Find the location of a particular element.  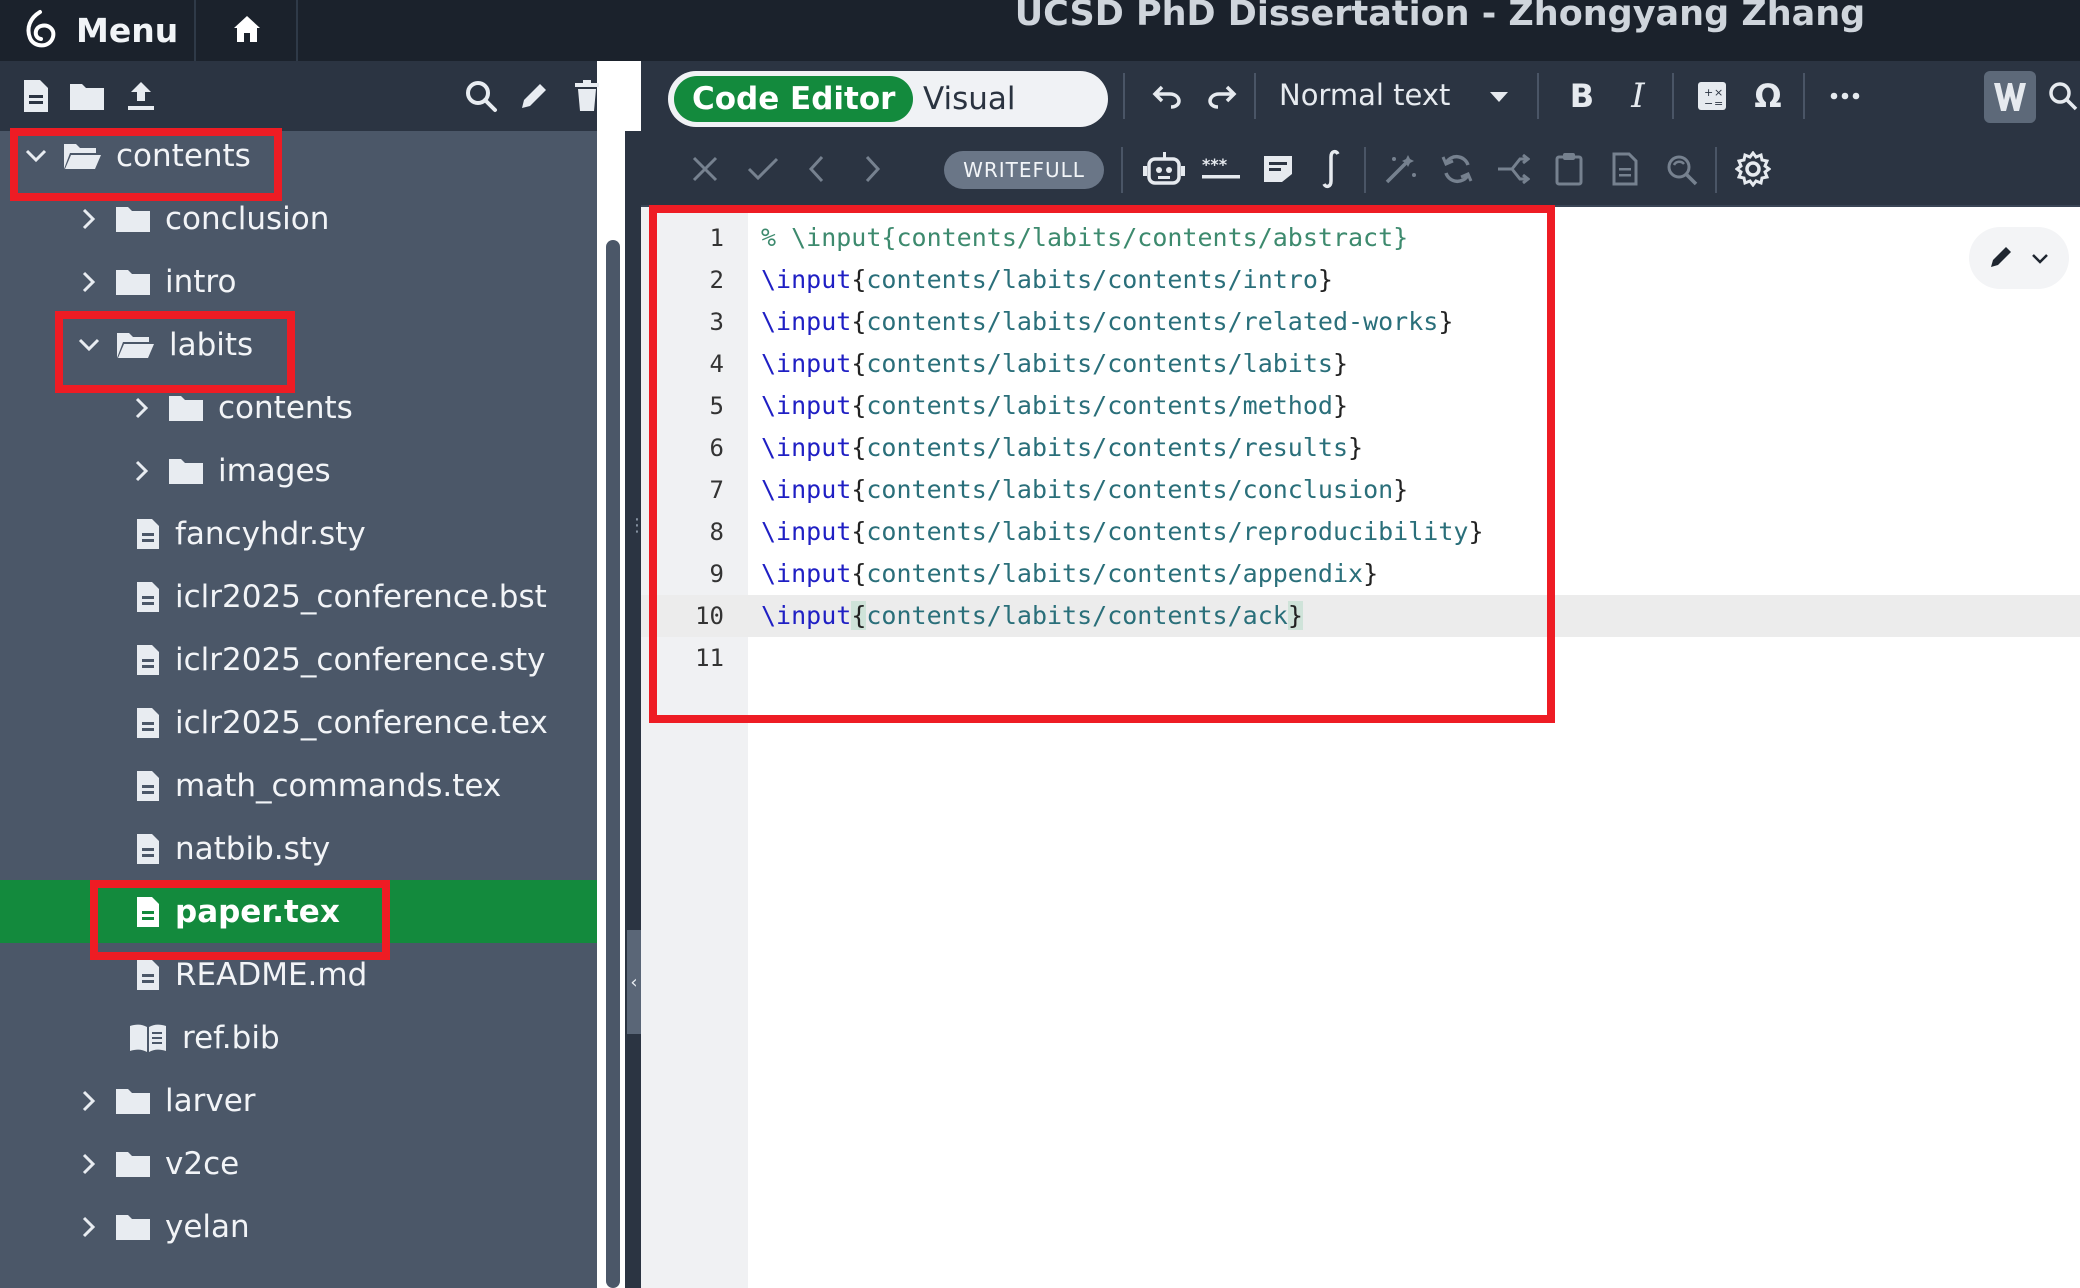

insert-math-icon: + × − = is located at coordinates (1712, 96).